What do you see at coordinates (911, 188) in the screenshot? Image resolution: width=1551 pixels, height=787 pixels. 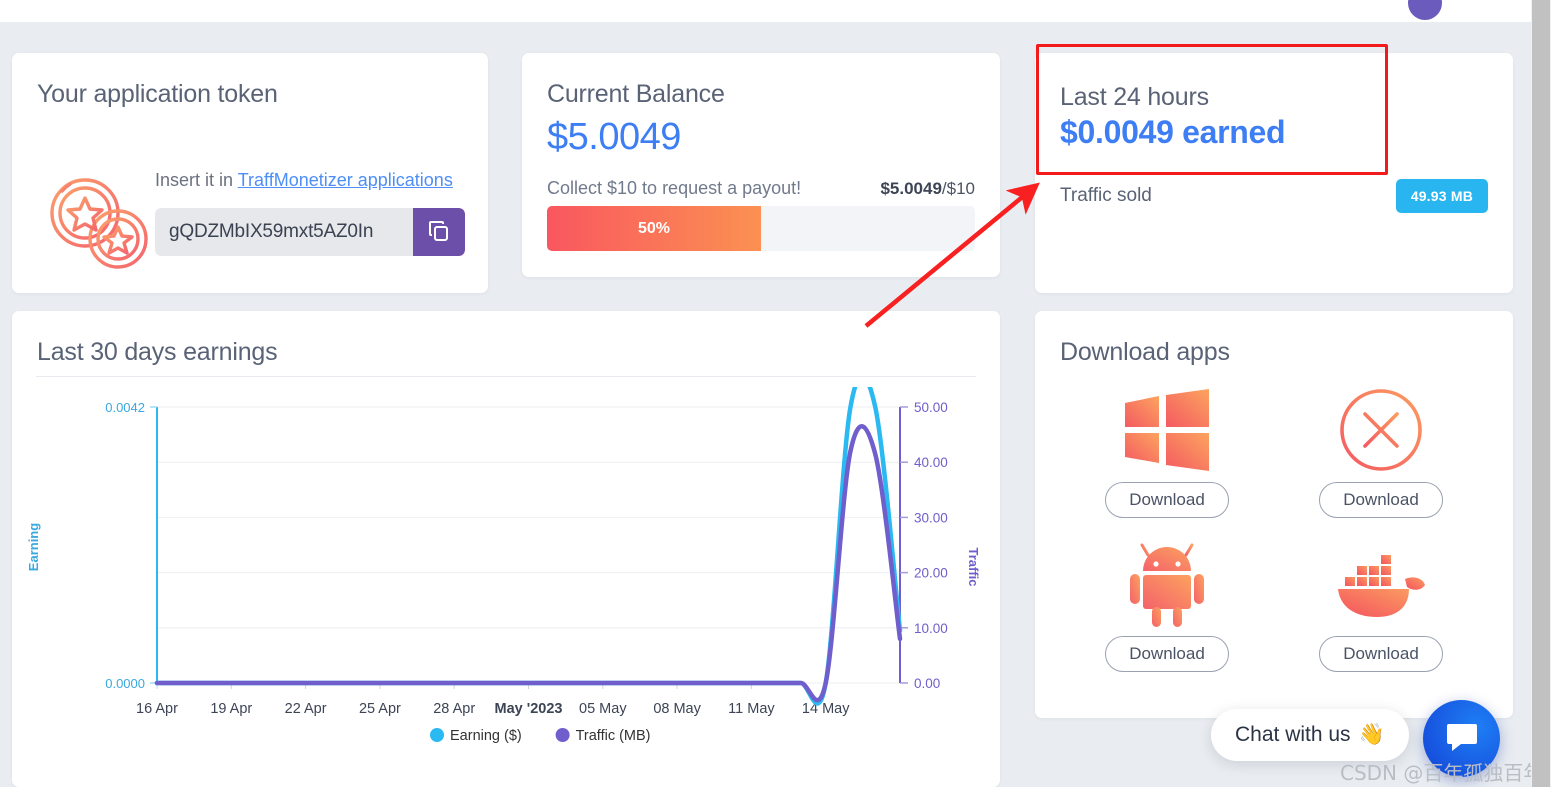 I see `payout-current: $5.0049` at bounding box center [911, 188].